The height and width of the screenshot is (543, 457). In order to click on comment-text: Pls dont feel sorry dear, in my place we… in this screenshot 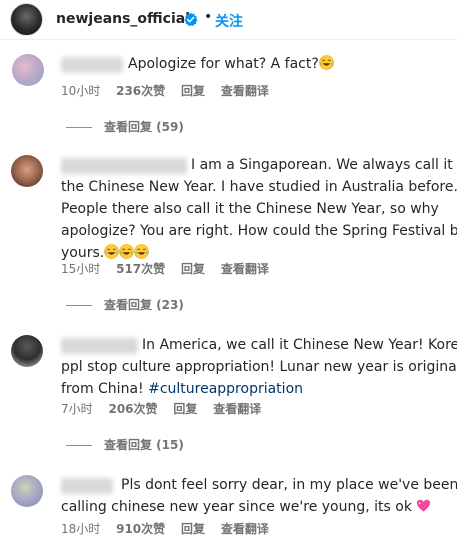, I will do `click(259, 496)`.